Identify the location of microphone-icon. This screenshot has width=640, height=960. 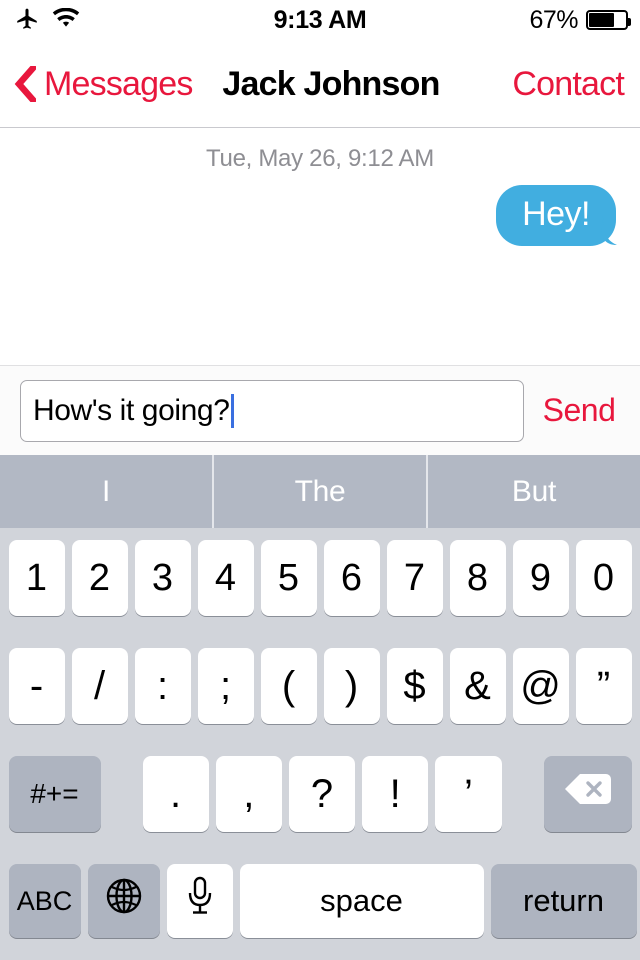
(200, 901).